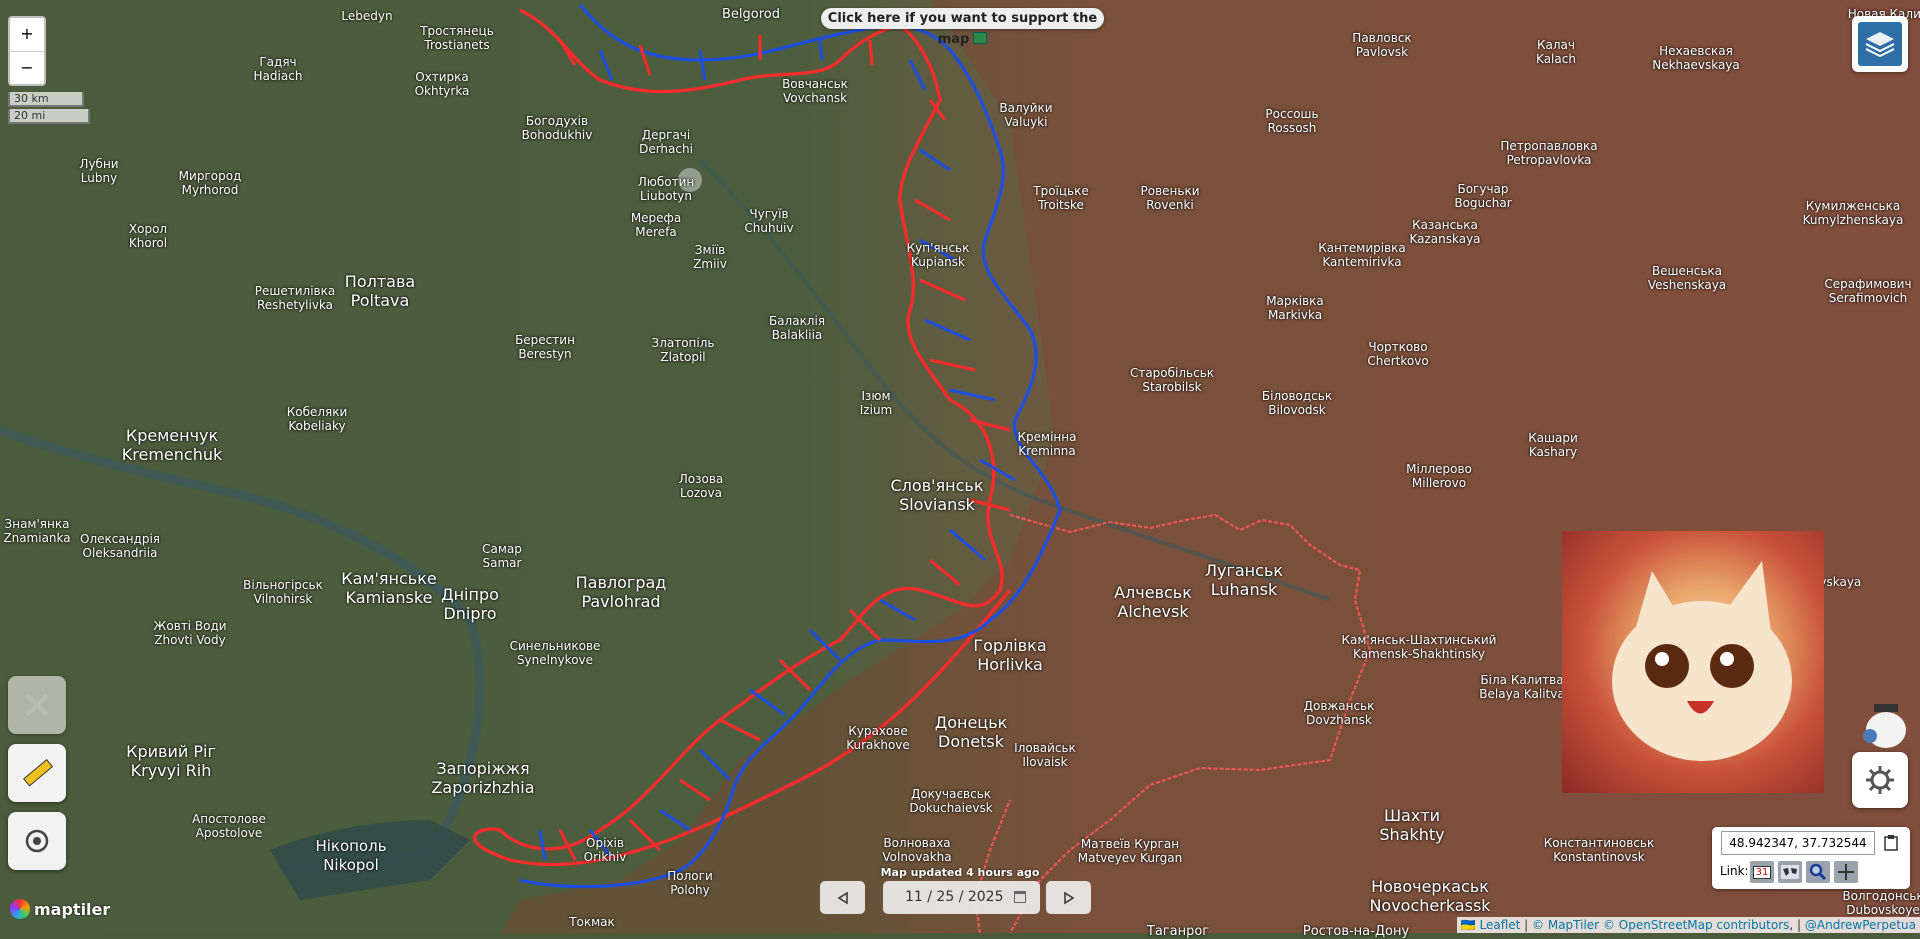  What do you see at coordinates (1295, 315) in the screenshot?
I see `city-name-latin: Markivka` at bounding box center [1295, 315].